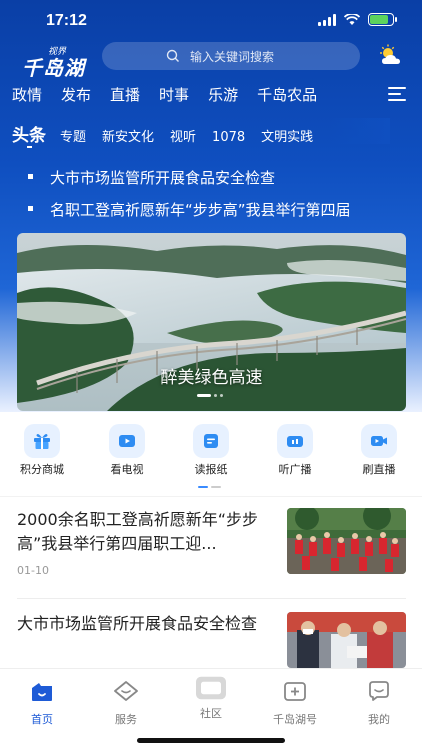 This screenshot has height=750, width=422. Describe the element at coordinates (211, 740) in the screenshot. I see `home-indicator` at that location.